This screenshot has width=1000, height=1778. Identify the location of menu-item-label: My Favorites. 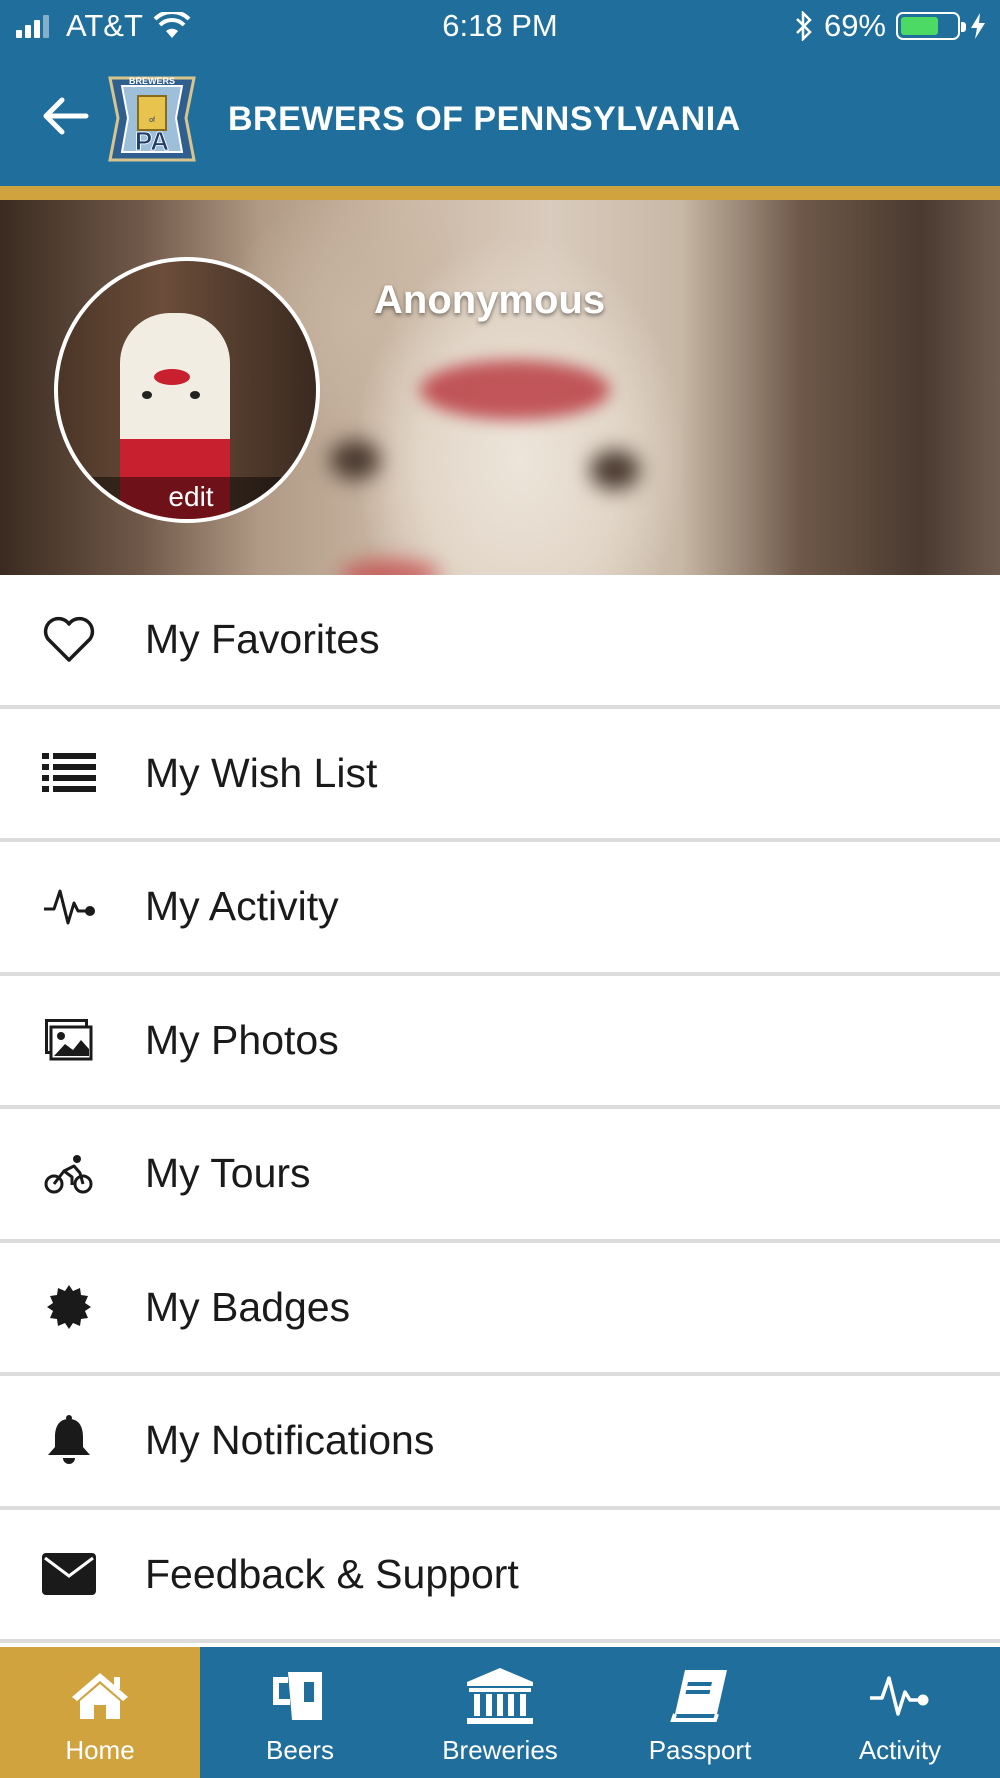
(262, 639).